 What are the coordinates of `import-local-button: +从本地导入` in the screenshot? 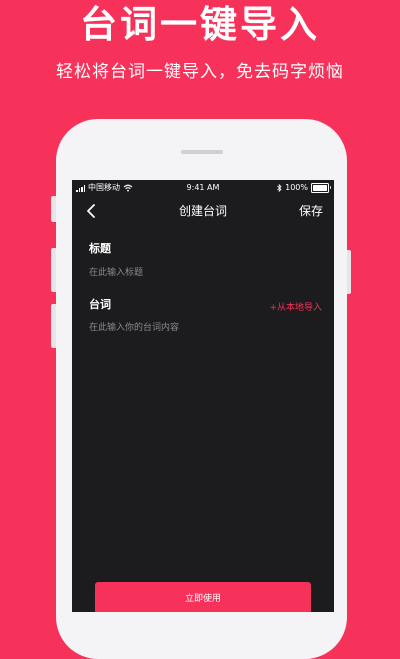 It's located at (295, 306).